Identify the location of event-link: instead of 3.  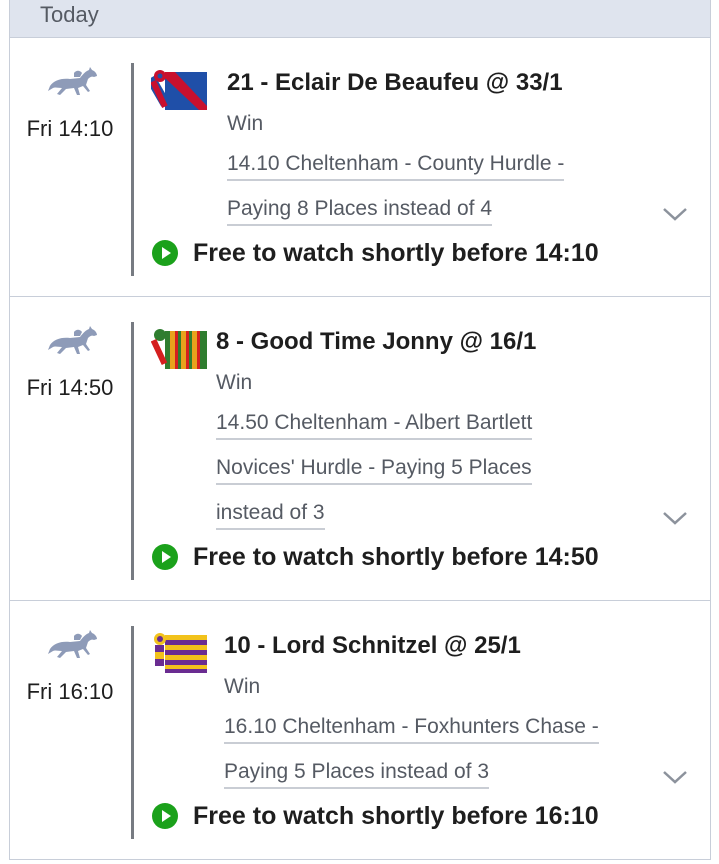
(270, 515).